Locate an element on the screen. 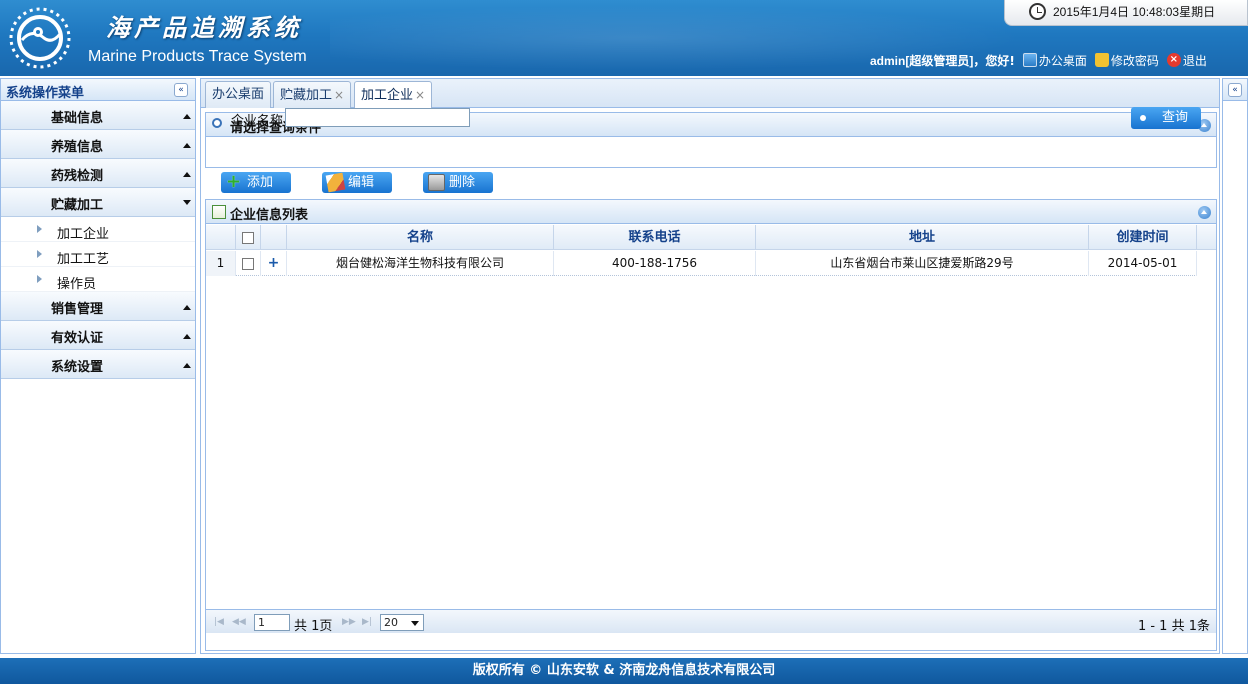 The image size is (1248, 684). sidebar-section-farming-info: 养殖信息 is located at coordinates (98, 144).